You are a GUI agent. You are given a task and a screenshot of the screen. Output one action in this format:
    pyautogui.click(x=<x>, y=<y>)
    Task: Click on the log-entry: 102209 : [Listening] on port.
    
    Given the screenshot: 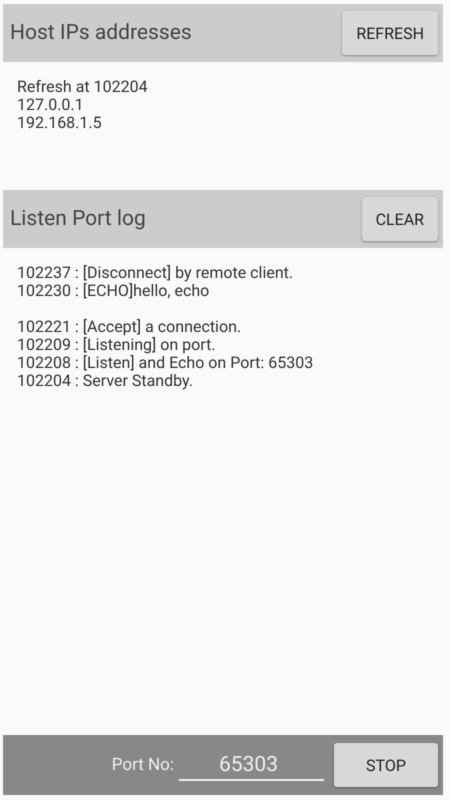 What is the action you would take?
    pyautogui.click(x=117, y=345)
    